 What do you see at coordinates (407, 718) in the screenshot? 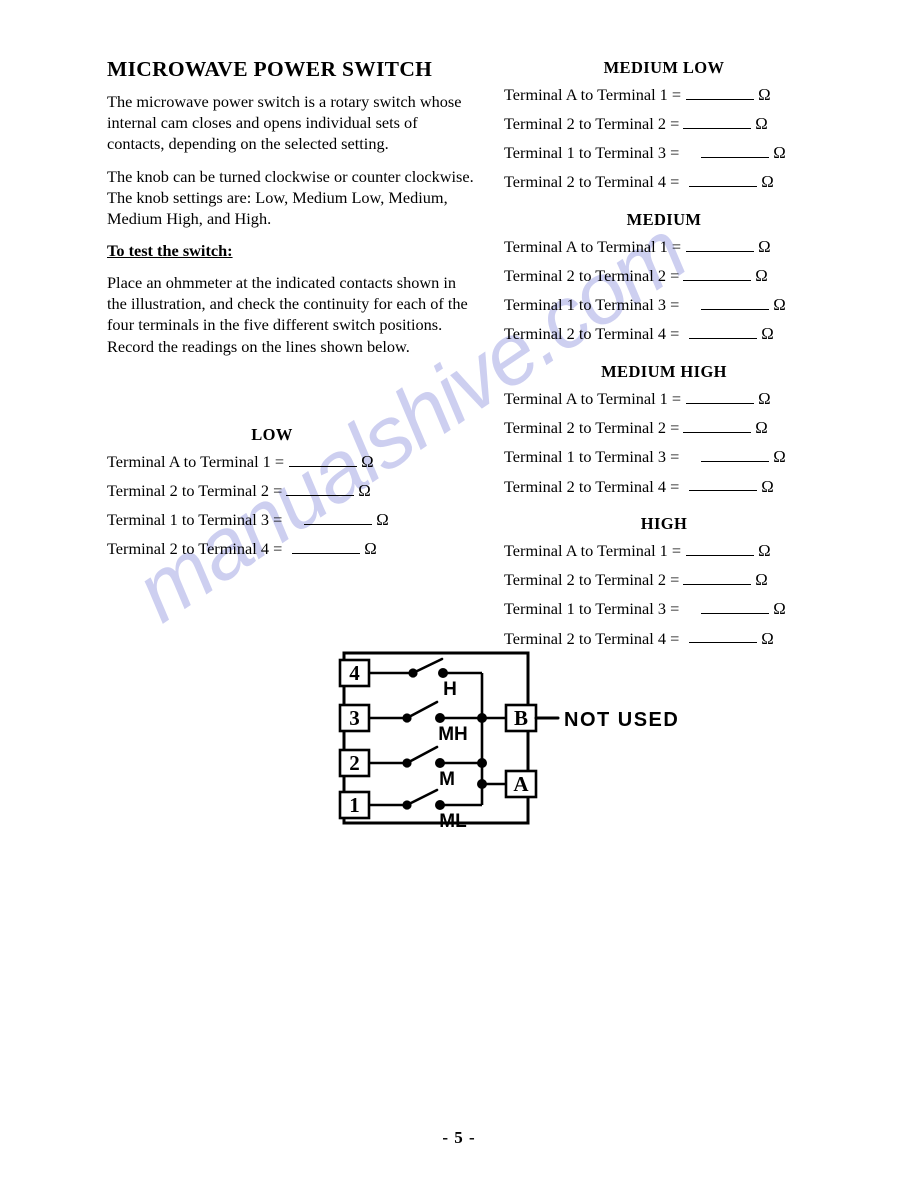
I see `pivot-dot-mh` at bounding box center [407, 718].